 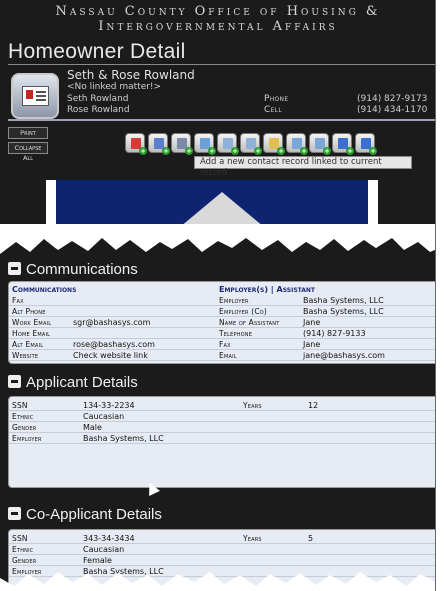 I want to click on field-value: rose@bashasys.com, so click(x=114, y=344).